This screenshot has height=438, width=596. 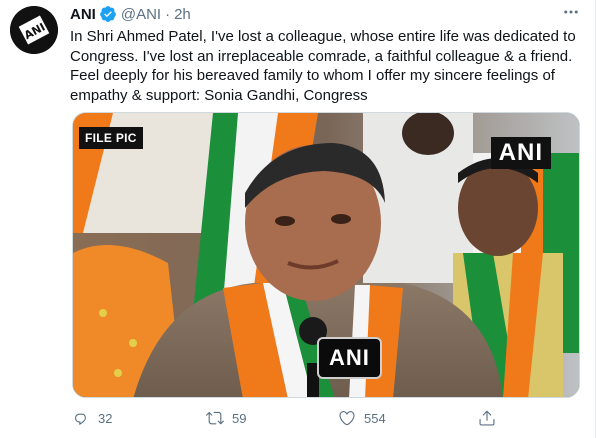 What do you see at coordinates (80, 419) in the screenshot?
I see `reply-icon` at bounding box center [80, 419].